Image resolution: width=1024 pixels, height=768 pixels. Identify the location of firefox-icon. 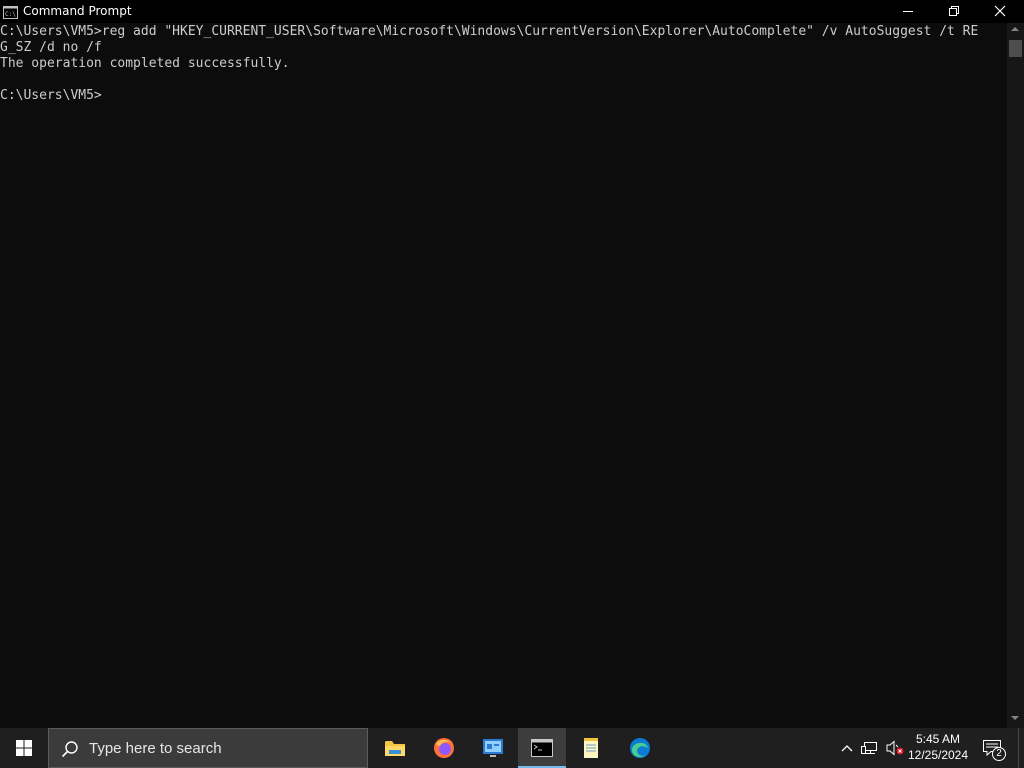
(444, 748).